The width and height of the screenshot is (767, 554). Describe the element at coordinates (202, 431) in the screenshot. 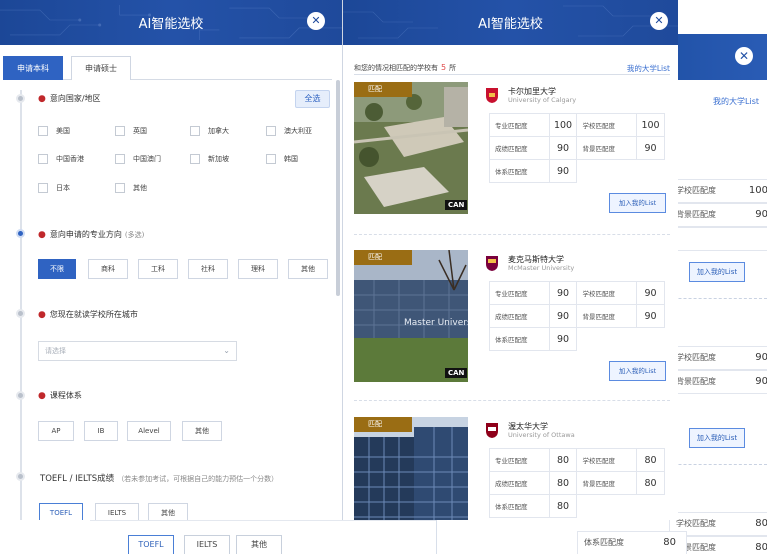

I see `curriculum-option-other: 其他` at that location.